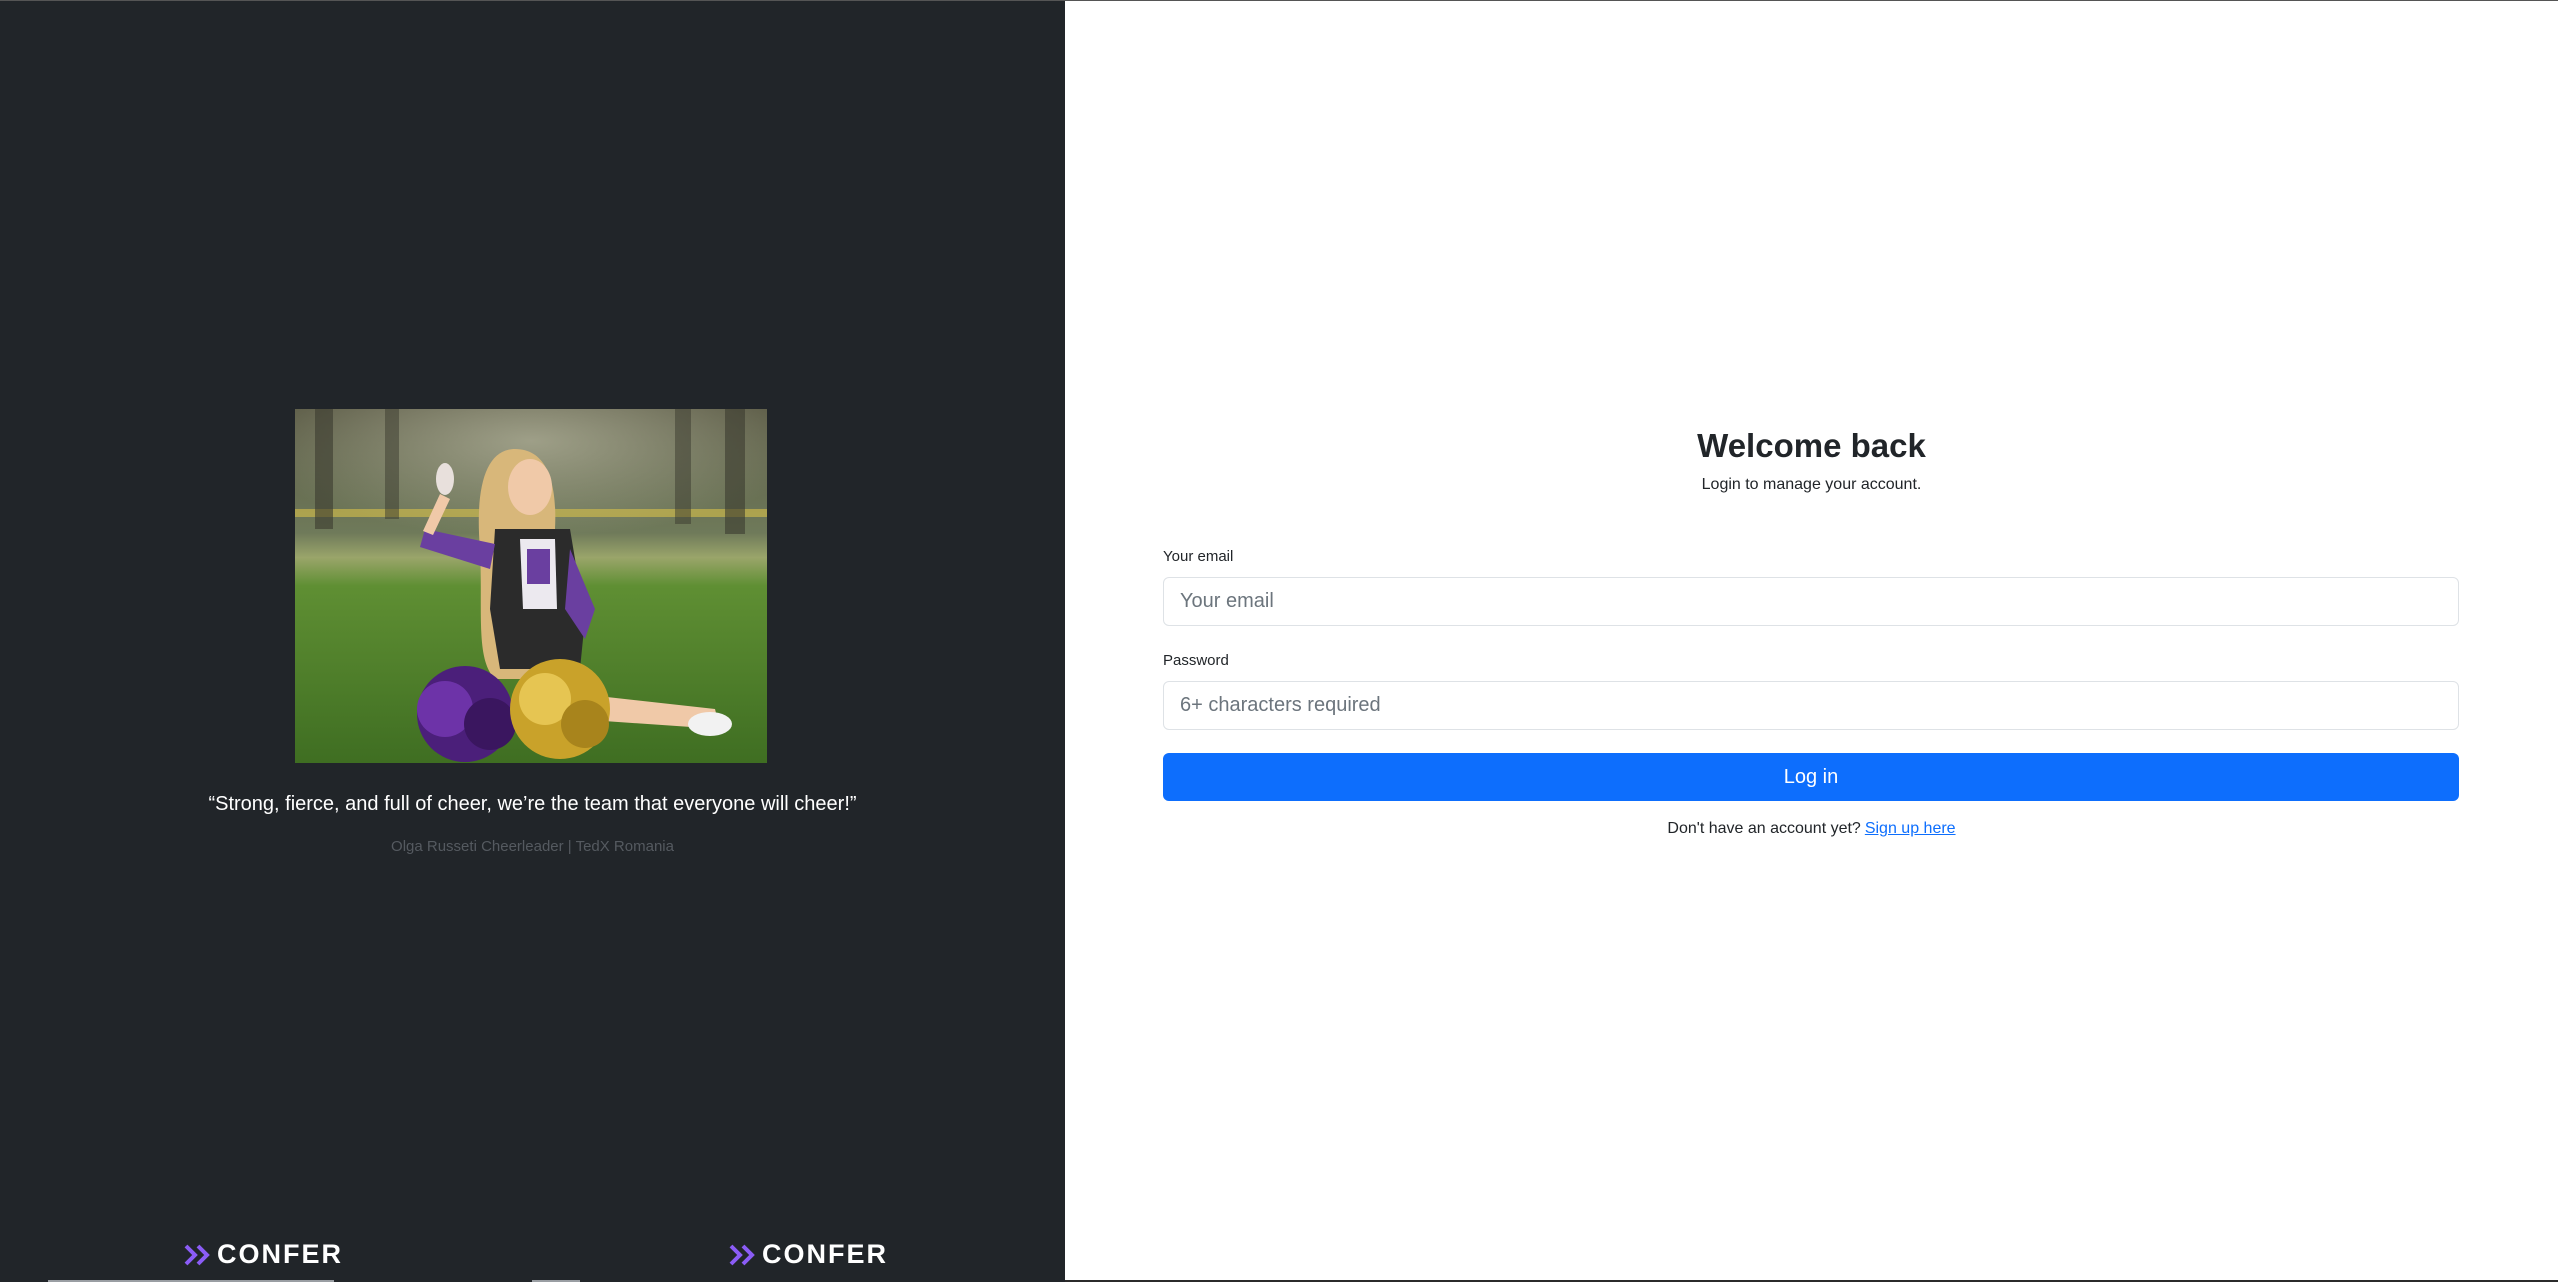  What do you see at coordinates (1811, 601) in the screenshot?
I see `email-field` at bounding box center [1811, 601].